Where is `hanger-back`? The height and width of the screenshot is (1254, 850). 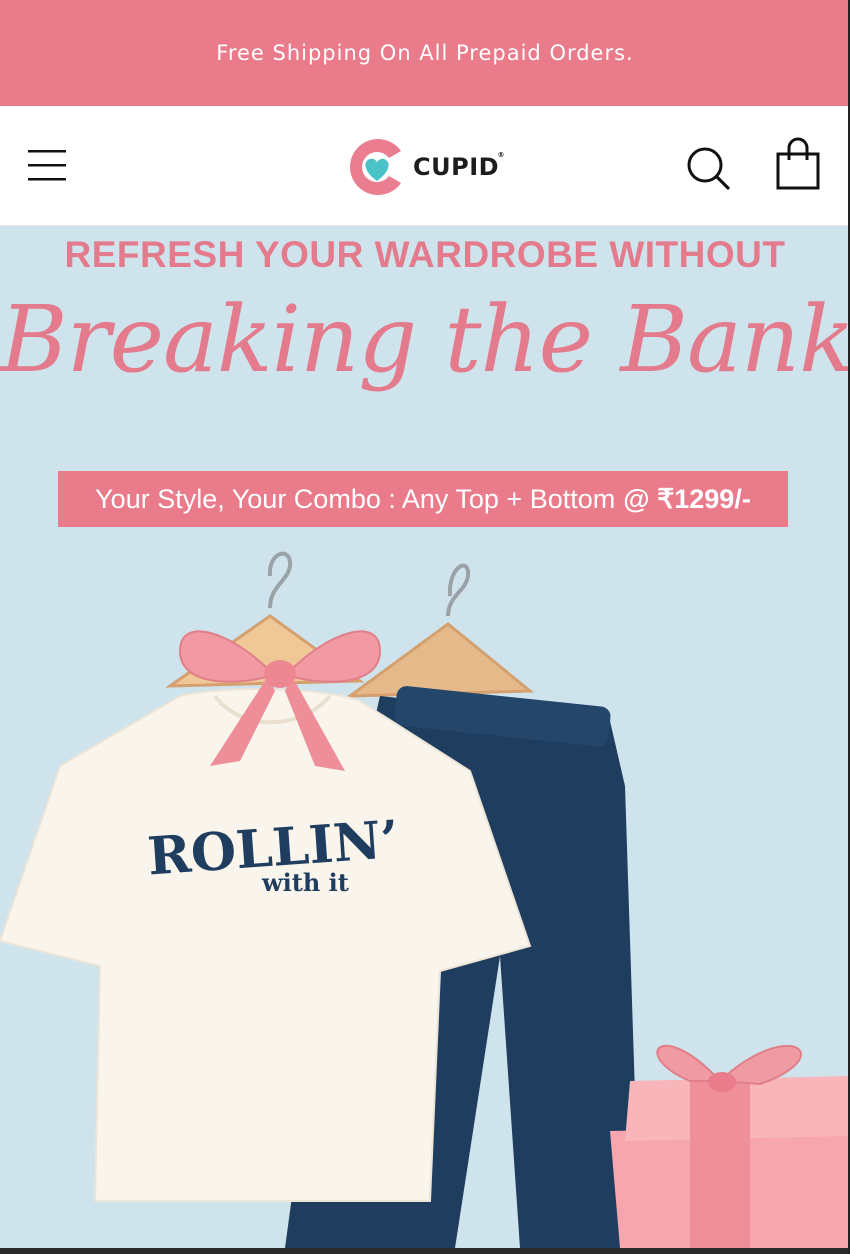 hanger-back is located at coordinates (440, 630).